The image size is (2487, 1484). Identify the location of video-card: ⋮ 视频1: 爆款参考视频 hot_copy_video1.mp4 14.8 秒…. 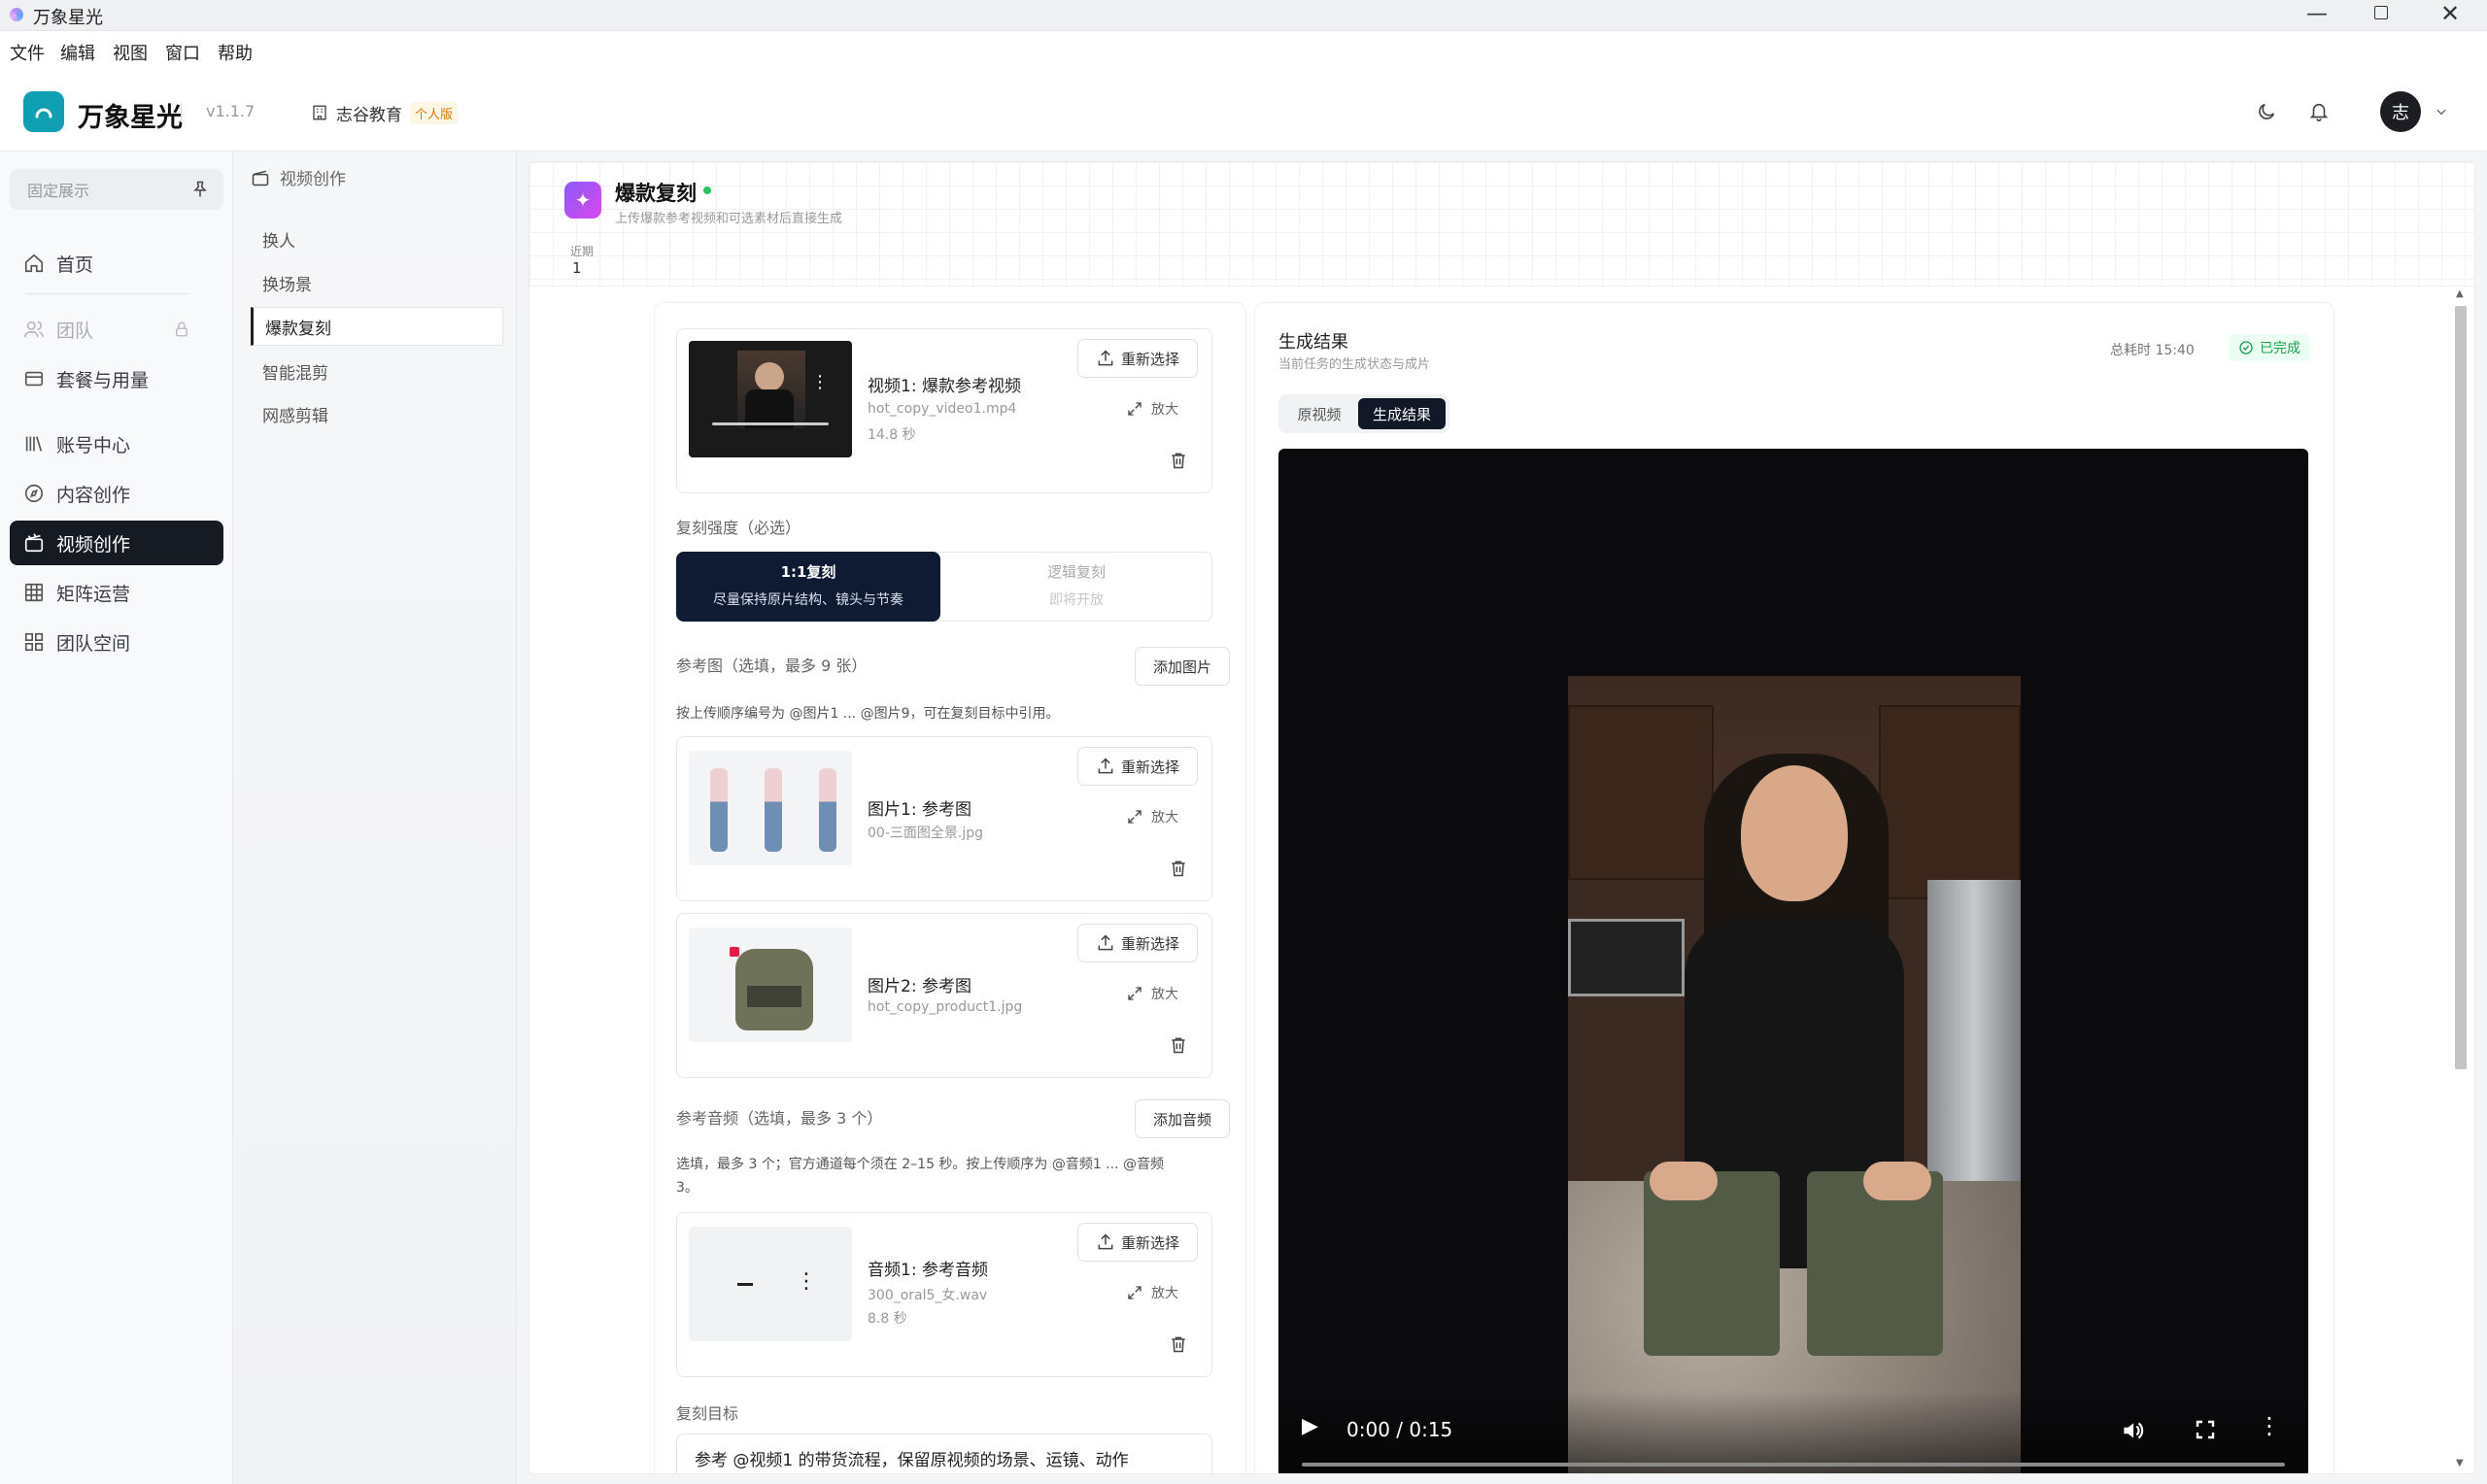
(944, 410).